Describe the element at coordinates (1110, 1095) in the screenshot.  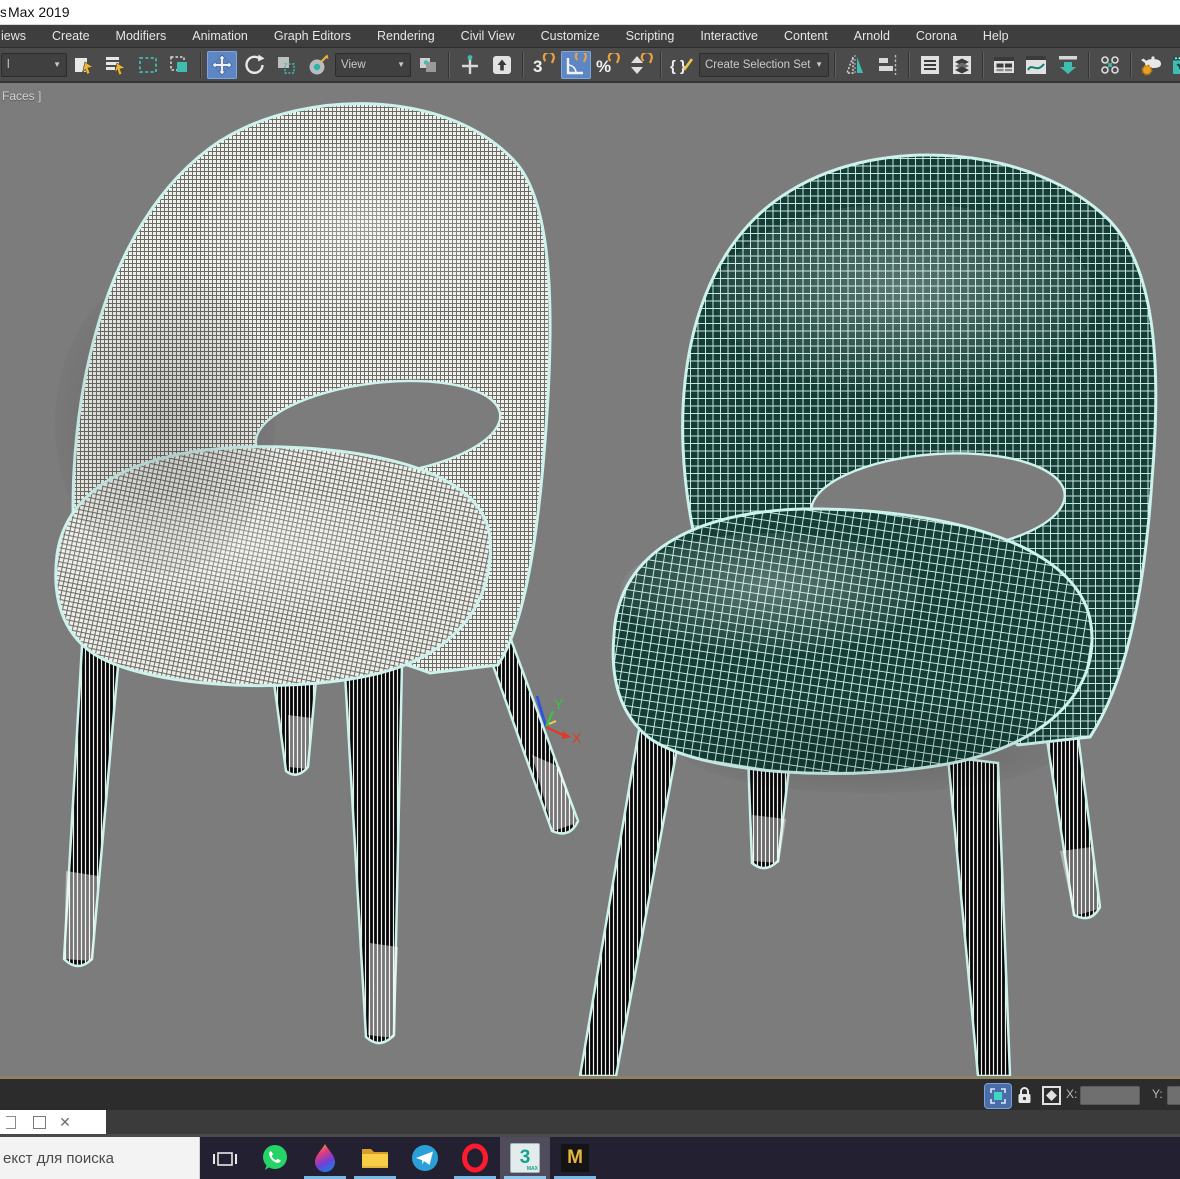
I see `x-coordinate-input` at that location.